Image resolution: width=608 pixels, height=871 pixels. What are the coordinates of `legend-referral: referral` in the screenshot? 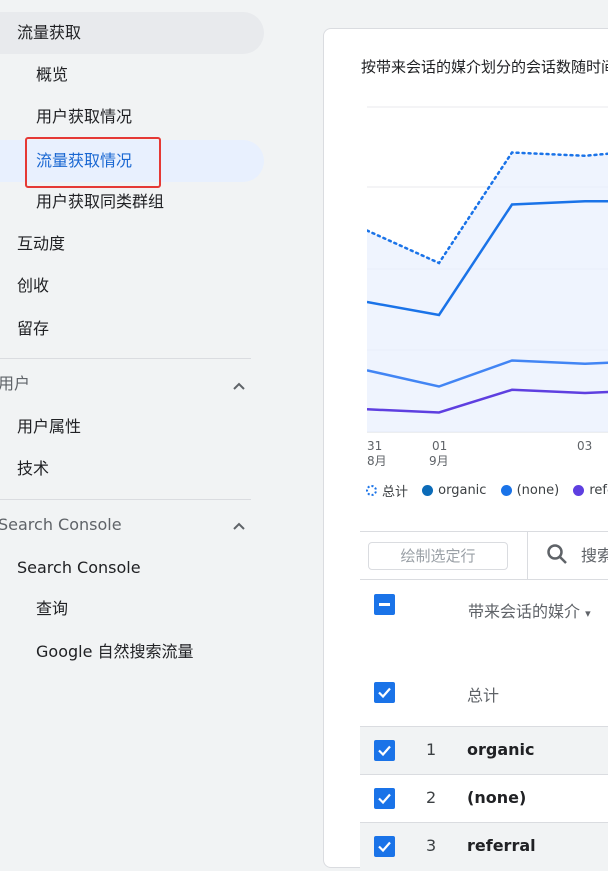 It's located at (590, 490).